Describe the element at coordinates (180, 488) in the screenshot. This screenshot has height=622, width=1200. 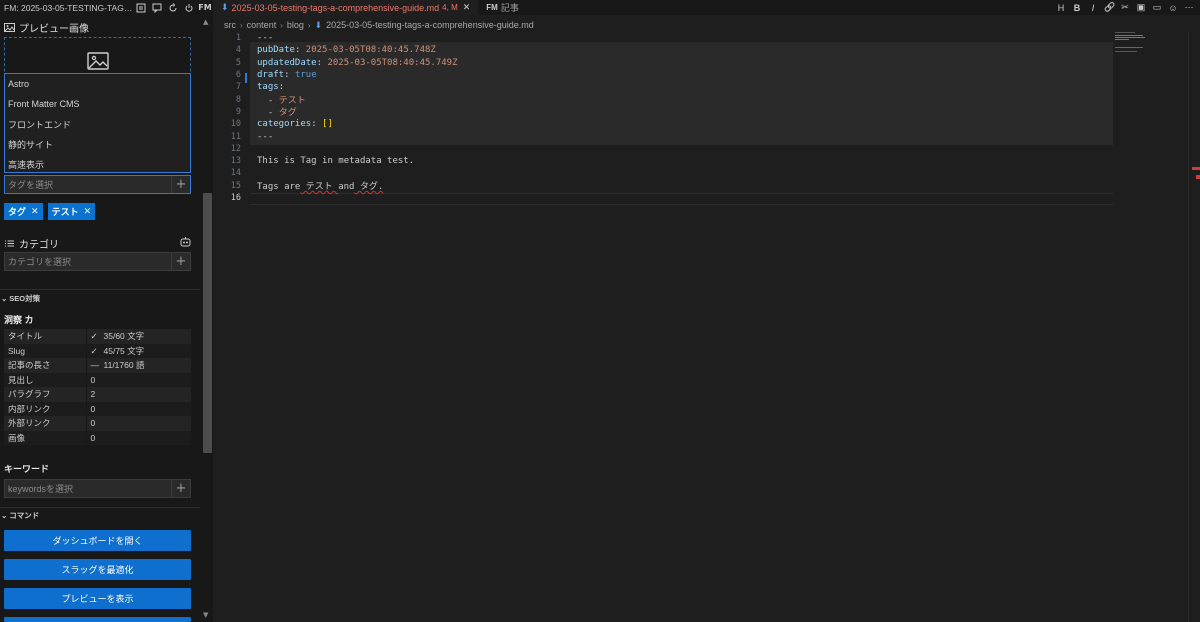
I see `add-keyword-button: +` at that location.